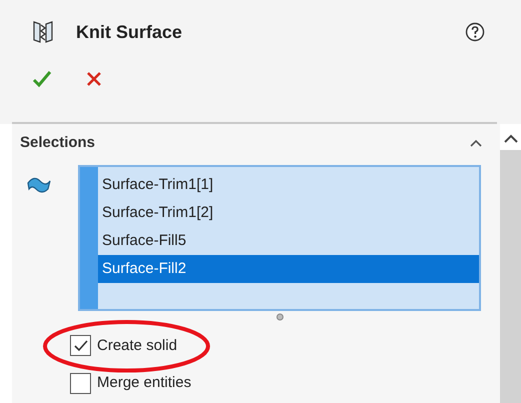  Describe the element at coordinates (475, 32) in the screenshot. I see `help-icon` at that location.